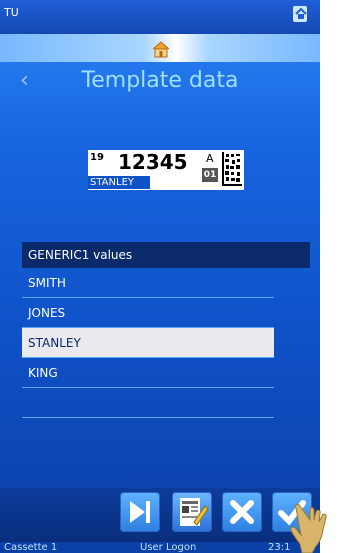 This screenshot has height=553, width=340. What do you see at coordinates (166, 255) in the screenshot?
I see `values-header: GENERIC1 values` at bounding box center [166, 255].